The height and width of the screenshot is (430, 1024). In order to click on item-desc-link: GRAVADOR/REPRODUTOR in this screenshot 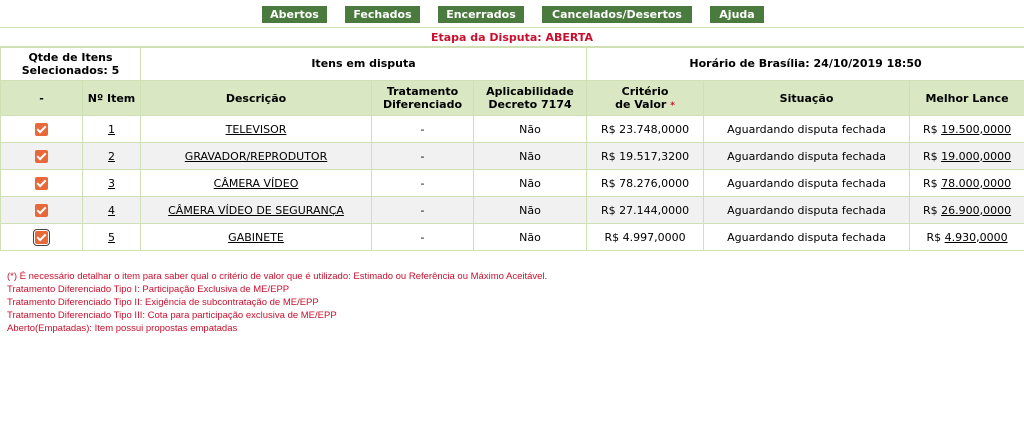, I will do `click(256, 156)`.